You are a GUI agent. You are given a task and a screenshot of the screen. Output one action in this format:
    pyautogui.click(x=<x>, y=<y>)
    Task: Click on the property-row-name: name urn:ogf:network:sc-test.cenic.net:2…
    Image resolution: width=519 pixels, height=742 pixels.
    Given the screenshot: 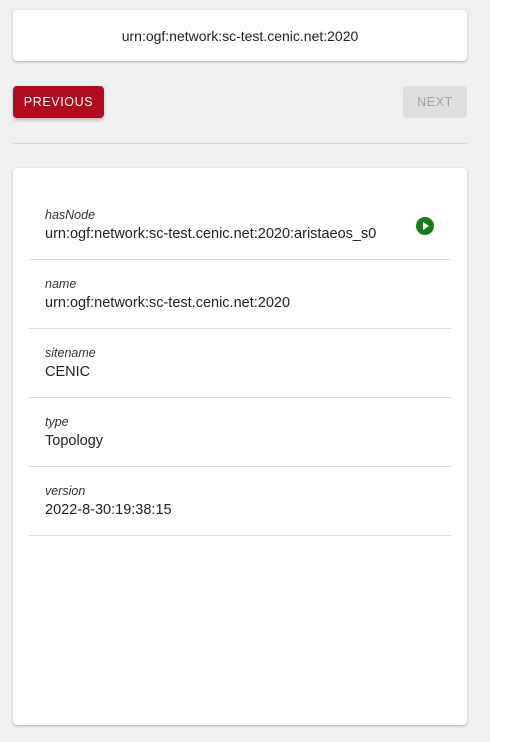 What is the action you would take?
    pyautogui.click(x=240, y=294)
    